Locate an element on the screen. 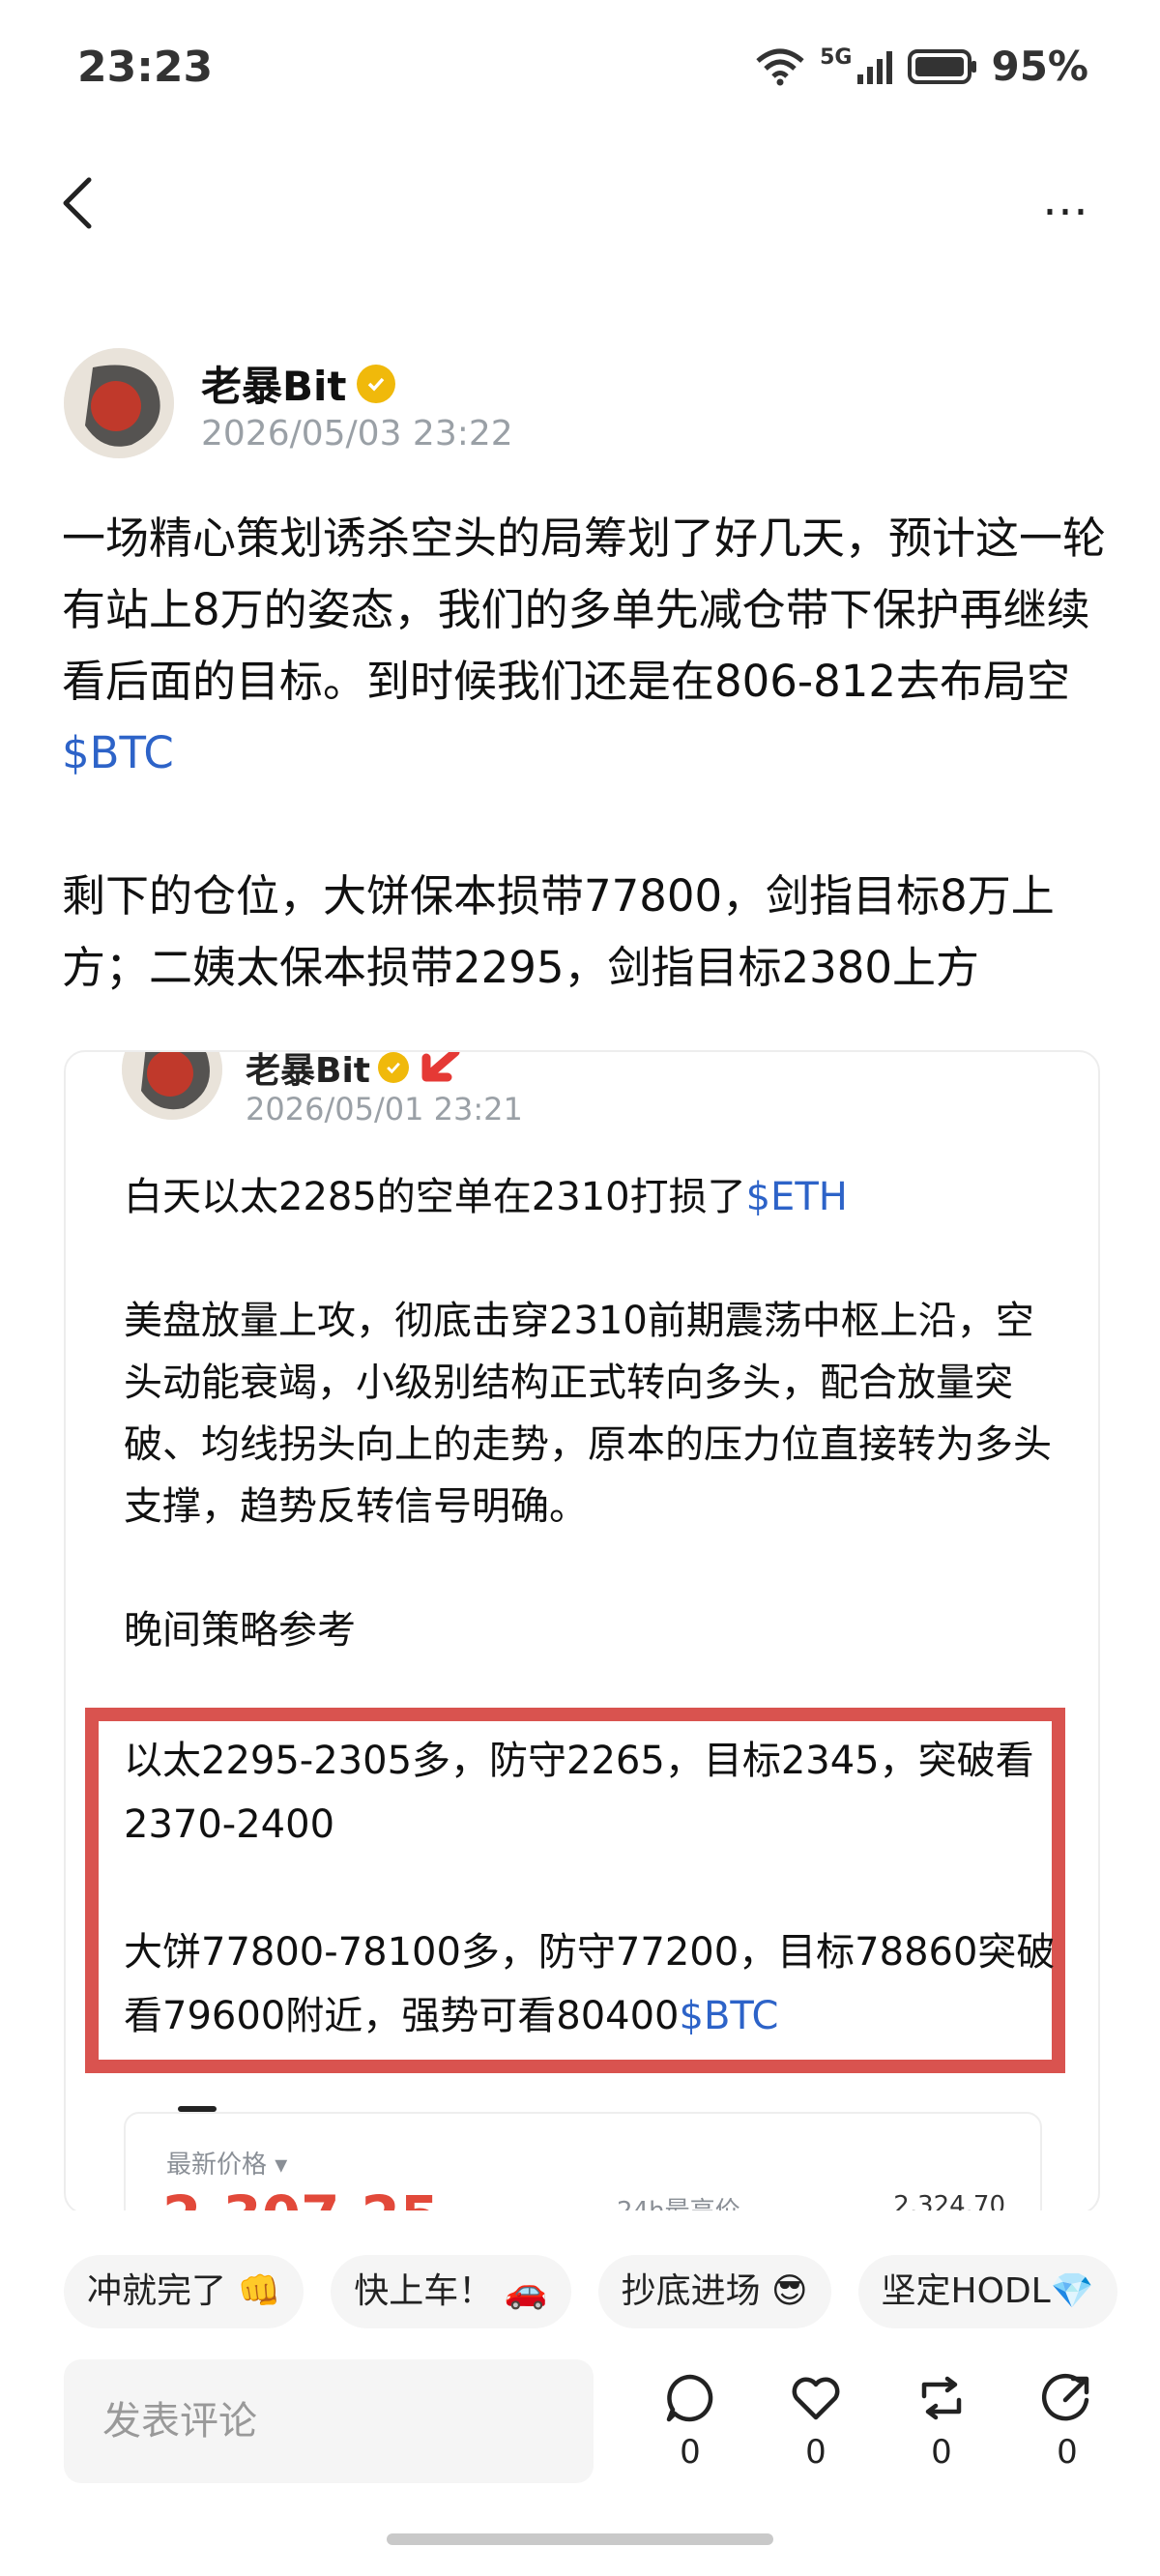 The height and width of the screenshot is (2576, 1160). chip-hodl: 坚定HODL💎 is located at coordinates (987, 2291).